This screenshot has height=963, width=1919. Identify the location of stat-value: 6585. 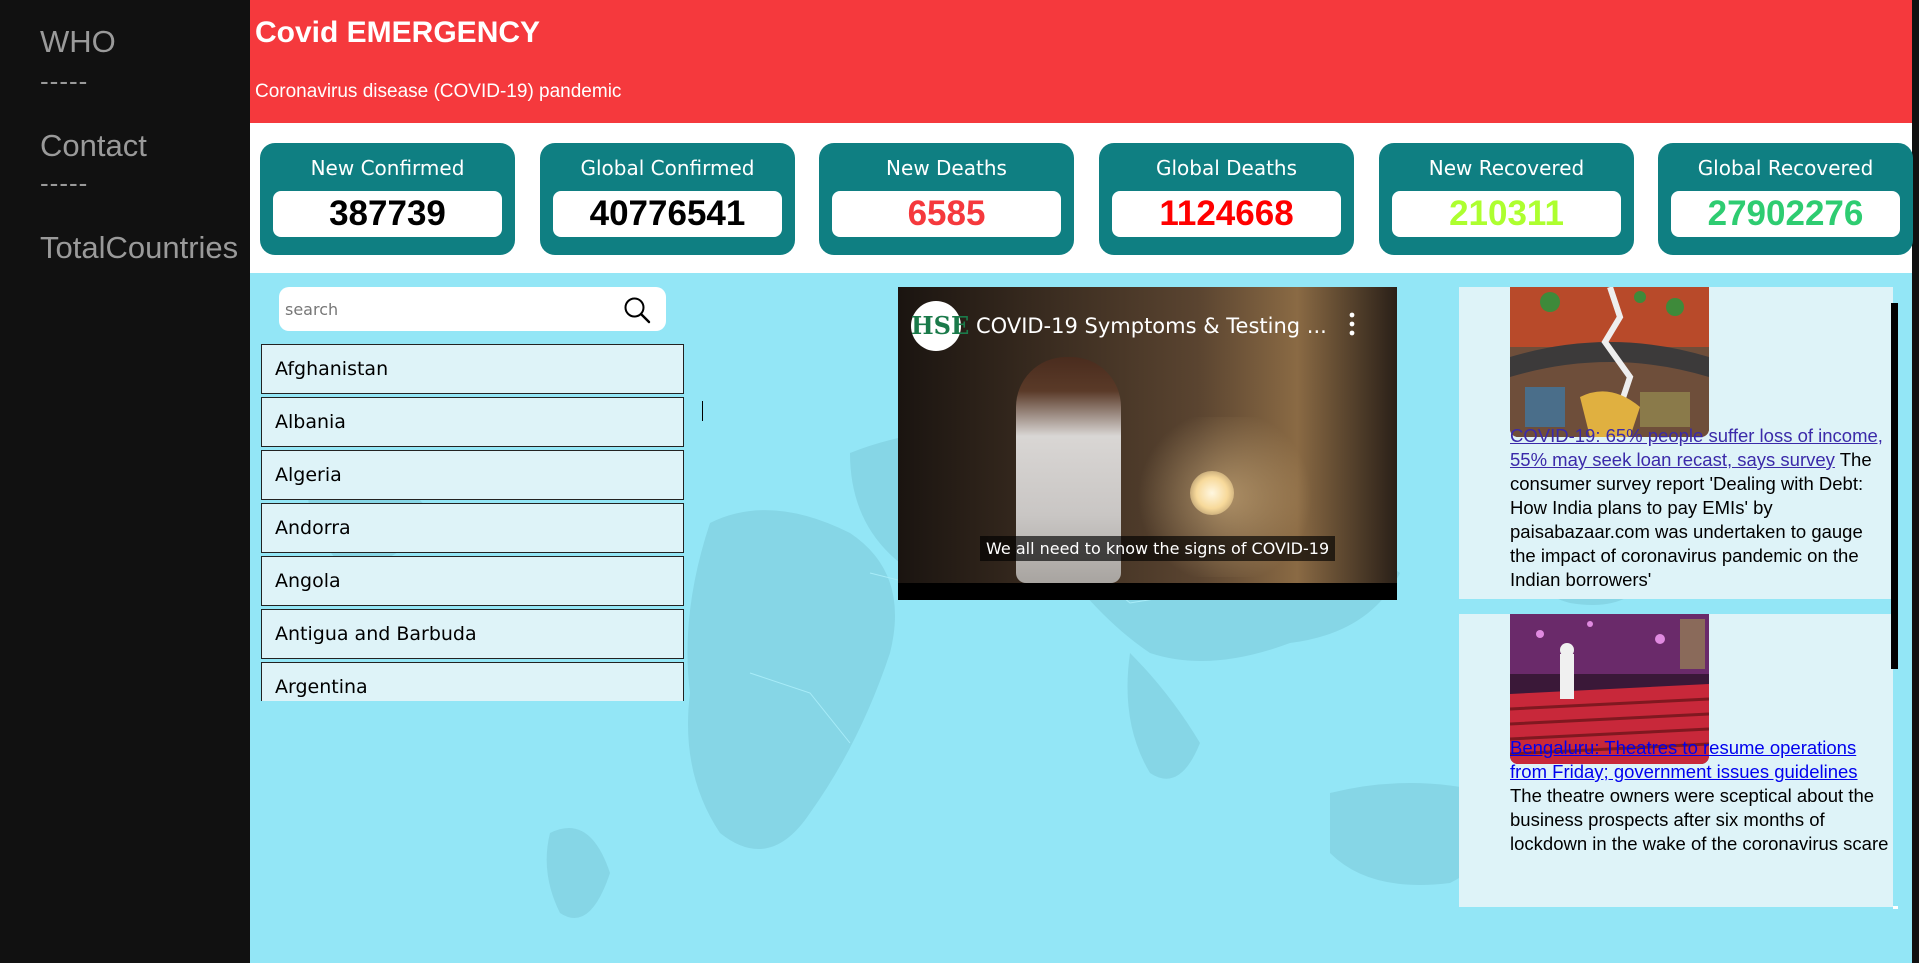
(946, 214).